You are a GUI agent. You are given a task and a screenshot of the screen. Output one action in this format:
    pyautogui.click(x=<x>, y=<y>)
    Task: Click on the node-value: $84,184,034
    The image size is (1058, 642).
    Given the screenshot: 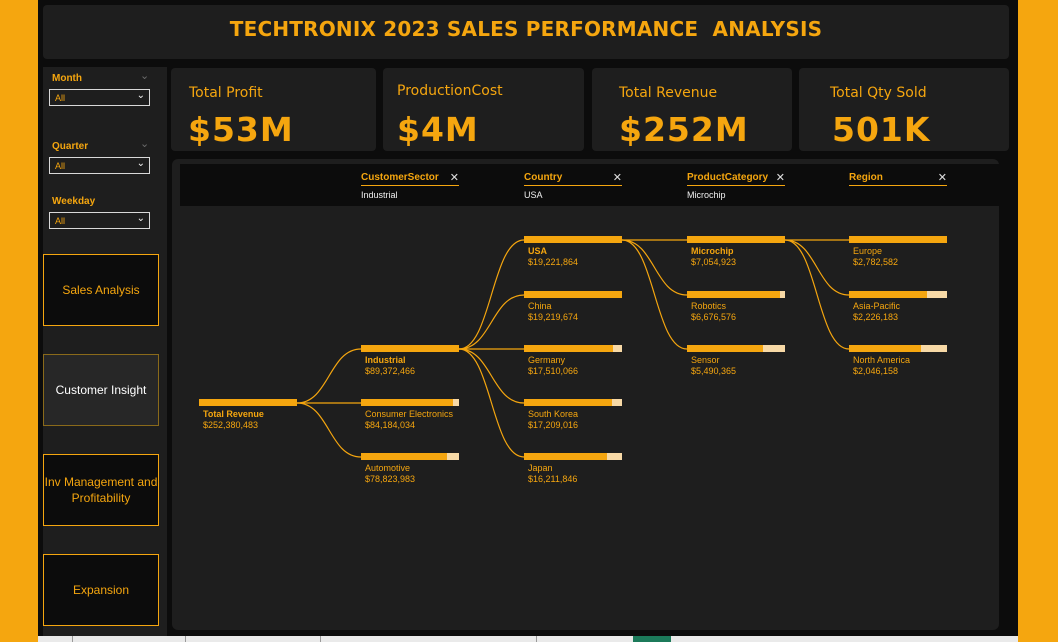 What is the action you would take?
    pyautogui.click(x=390, y=425)
    